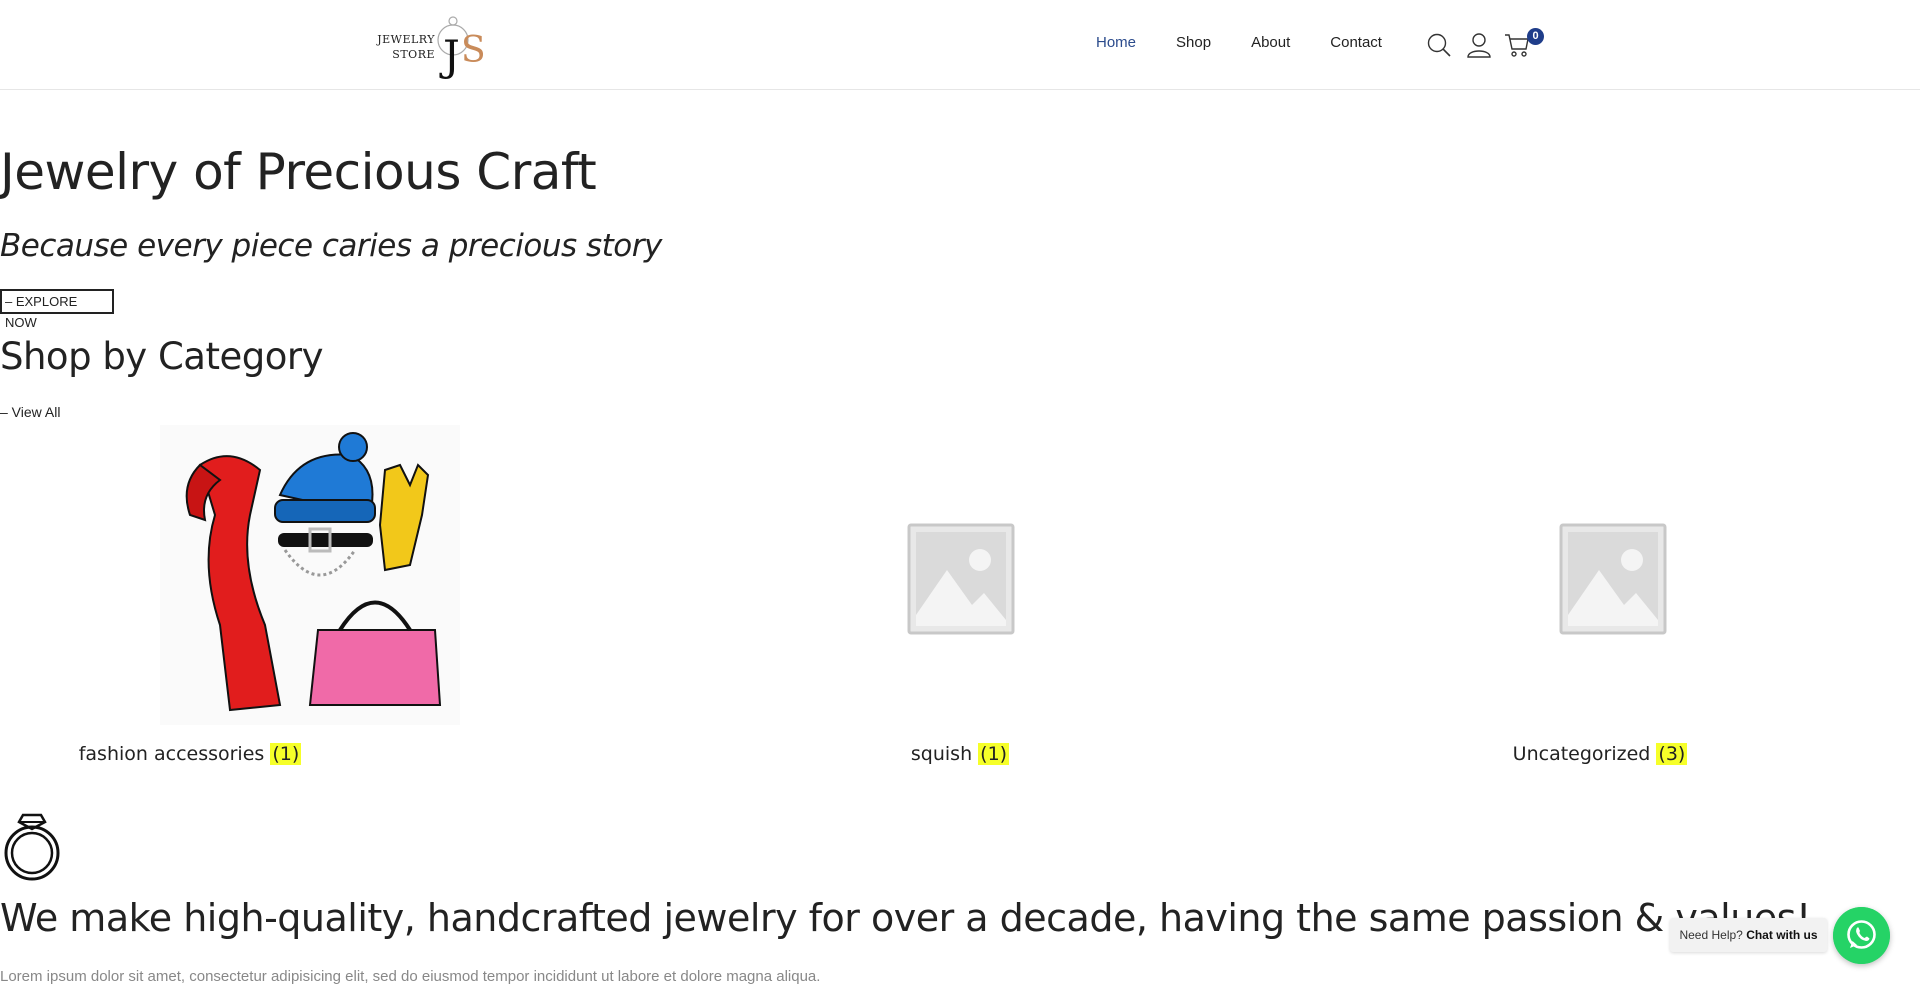 The height and width of the screenshot is (993, 1920). I want to click on category-card-fashion-accessories: fashion accessories (1), so click(320, 600).